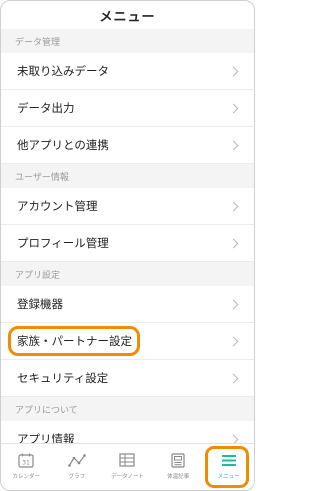 The image size is (320, 491). I want to click on tab-calendar: 31 カレンダー, so click(26, 467).